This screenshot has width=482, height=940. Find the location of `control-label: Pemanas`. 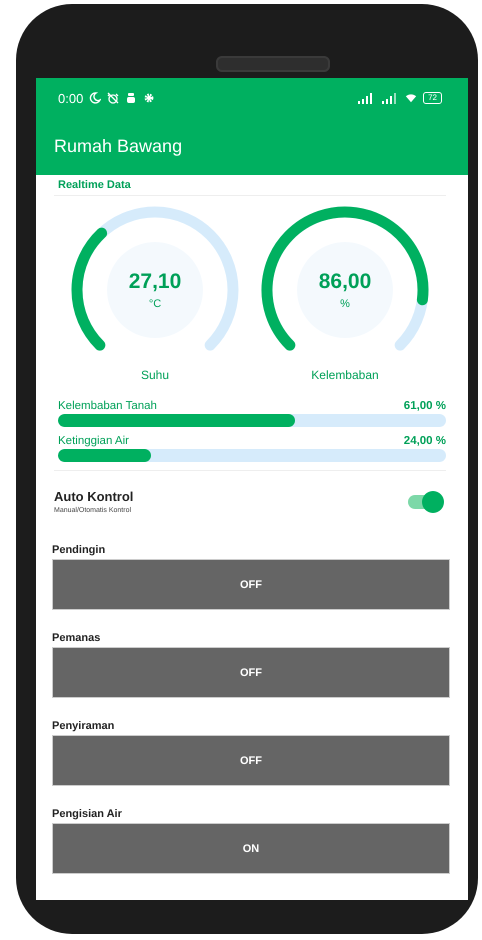

control-label: Pemanas is located at coordinates (77, 638).